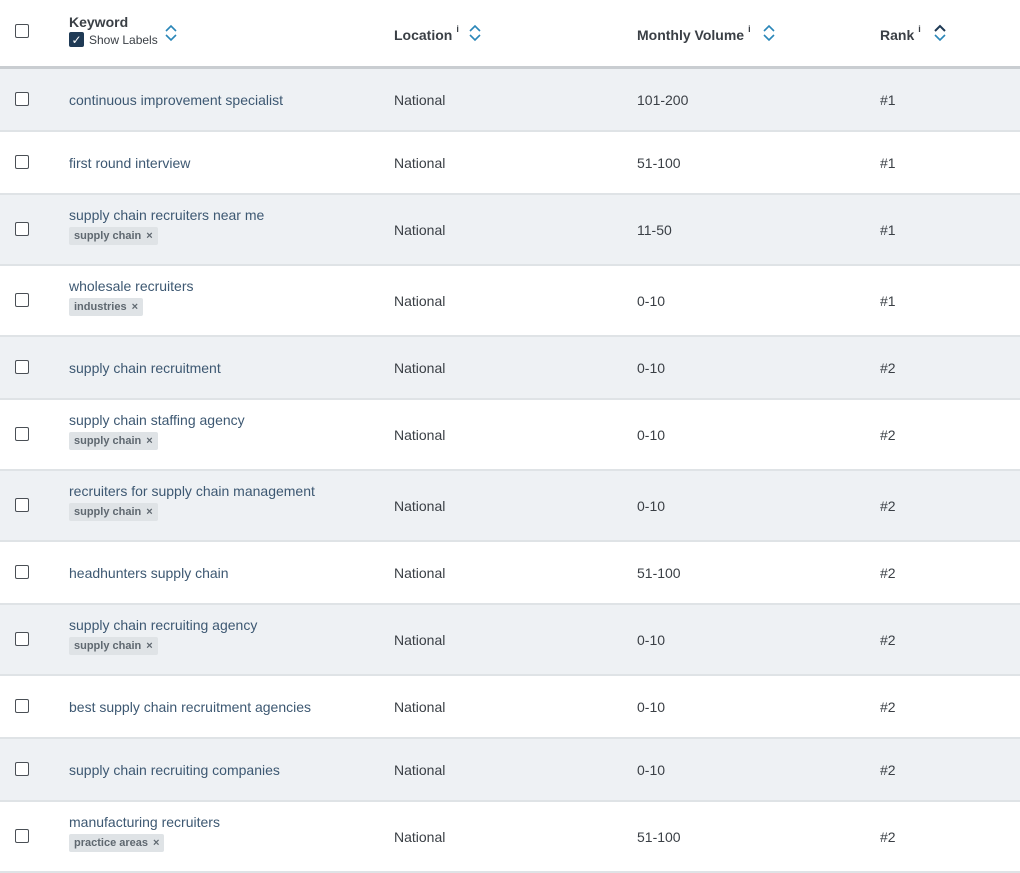 Image resolution: width=1020 pixels, height=873 pixels. I want to click on keyword-cell: best supply chain recruitment agencies, so click(190, 707).